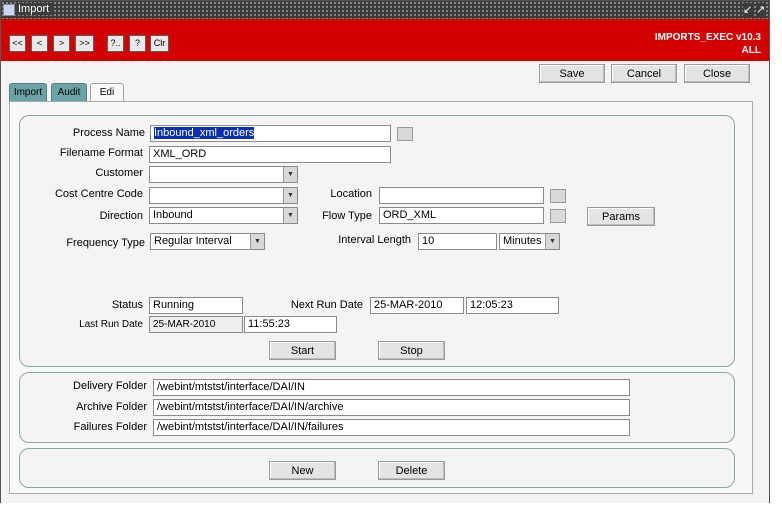 The width and height of the screenshot is (782, 512). I want to click on clear-button: Clr, so click(159, 43).